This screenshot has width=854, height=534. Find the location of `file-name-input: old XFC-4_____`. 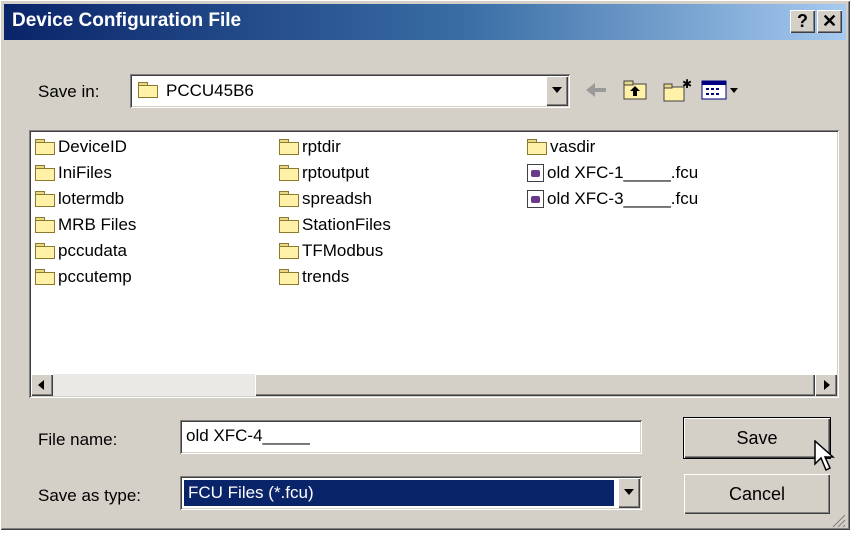

file-name-input: old XFC-4_____ is located at coordinates (411, 437).